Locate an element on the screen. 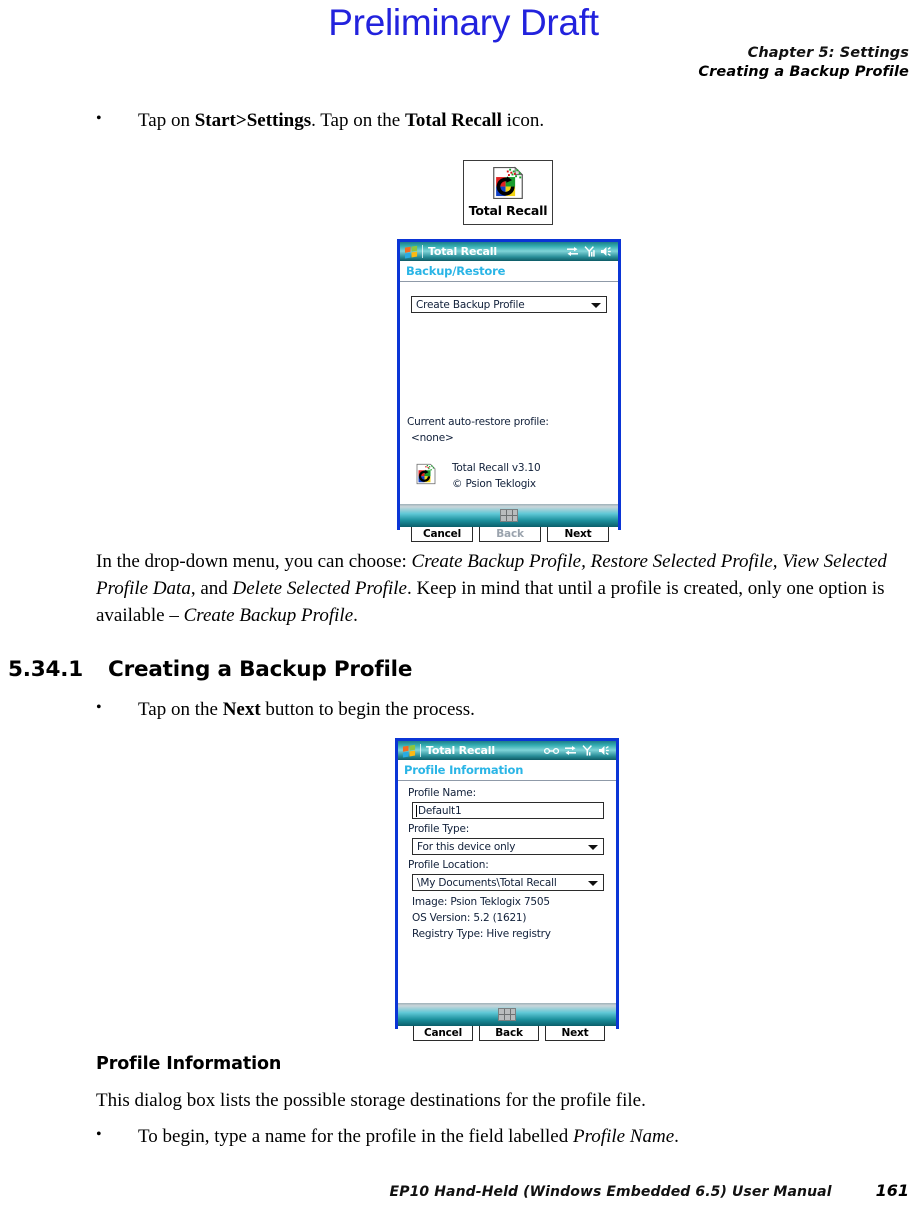 The width and height of the screenshot is (917, 1209). bullet1-bold1: Start>Settings is located at coordinates (253, 120).